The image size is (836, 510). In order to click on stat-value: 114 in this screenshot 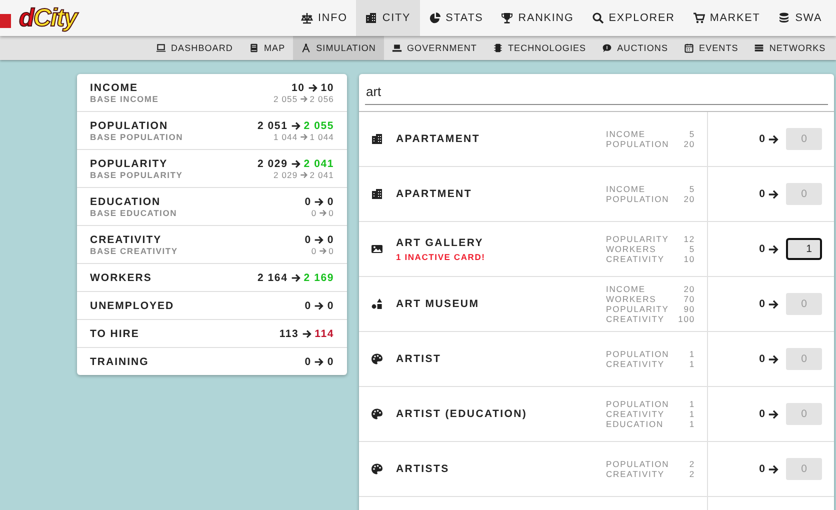, I will do `click(324, 334)`.